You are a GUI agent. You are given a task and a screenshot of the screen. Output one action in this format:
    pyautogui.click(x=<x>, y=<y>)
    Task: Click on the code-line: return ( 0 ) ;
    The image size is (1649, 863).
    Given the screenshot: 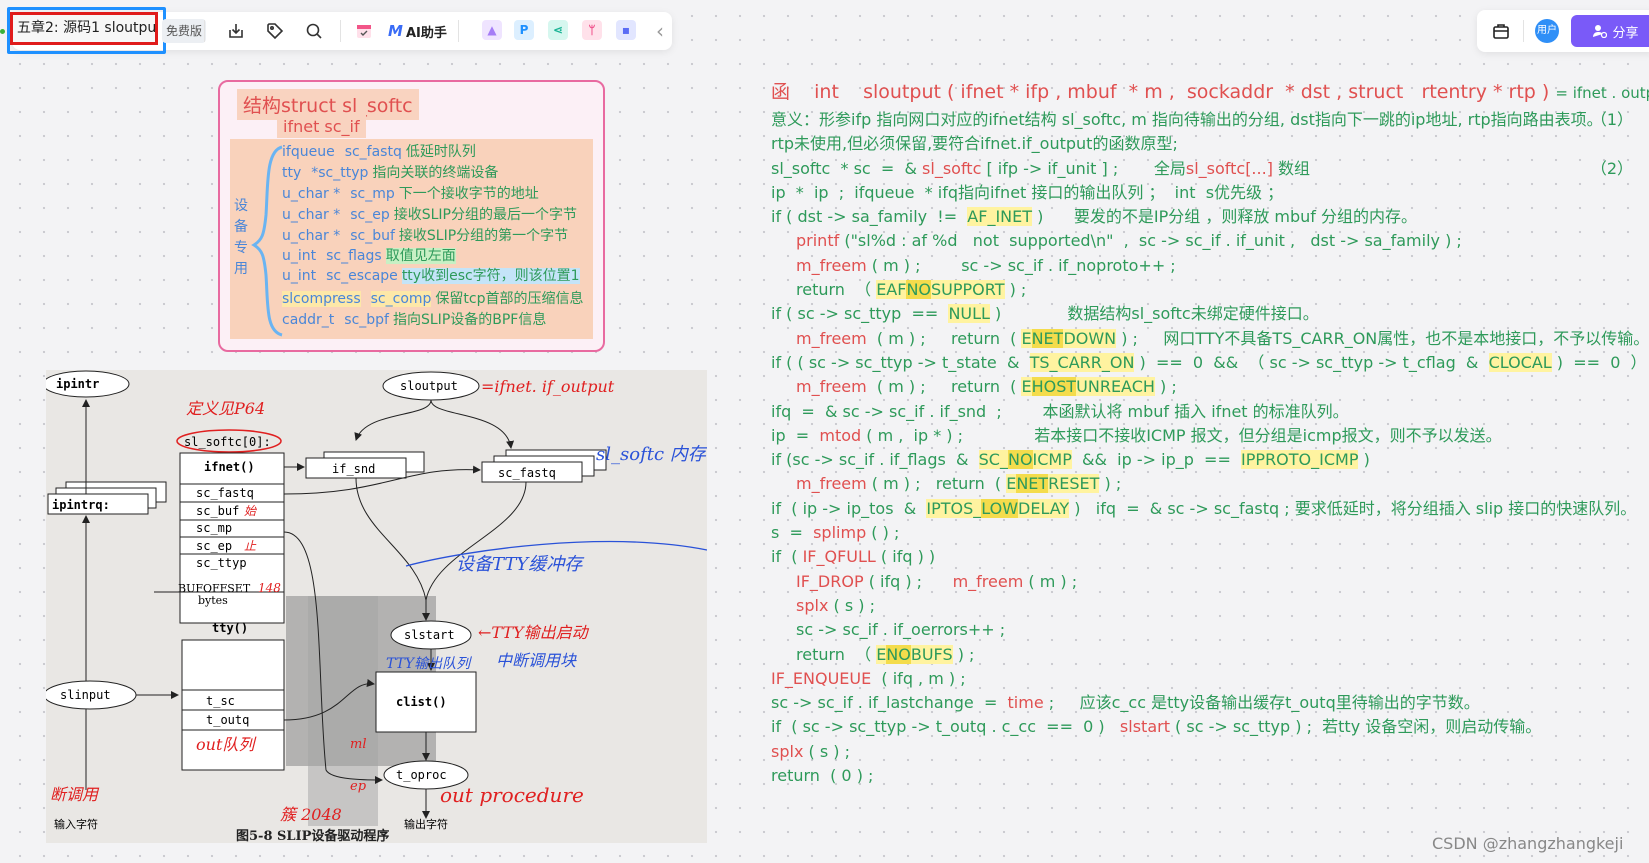 What is the action you would take?
    pyautogui.click(x=1206, y=776)
    